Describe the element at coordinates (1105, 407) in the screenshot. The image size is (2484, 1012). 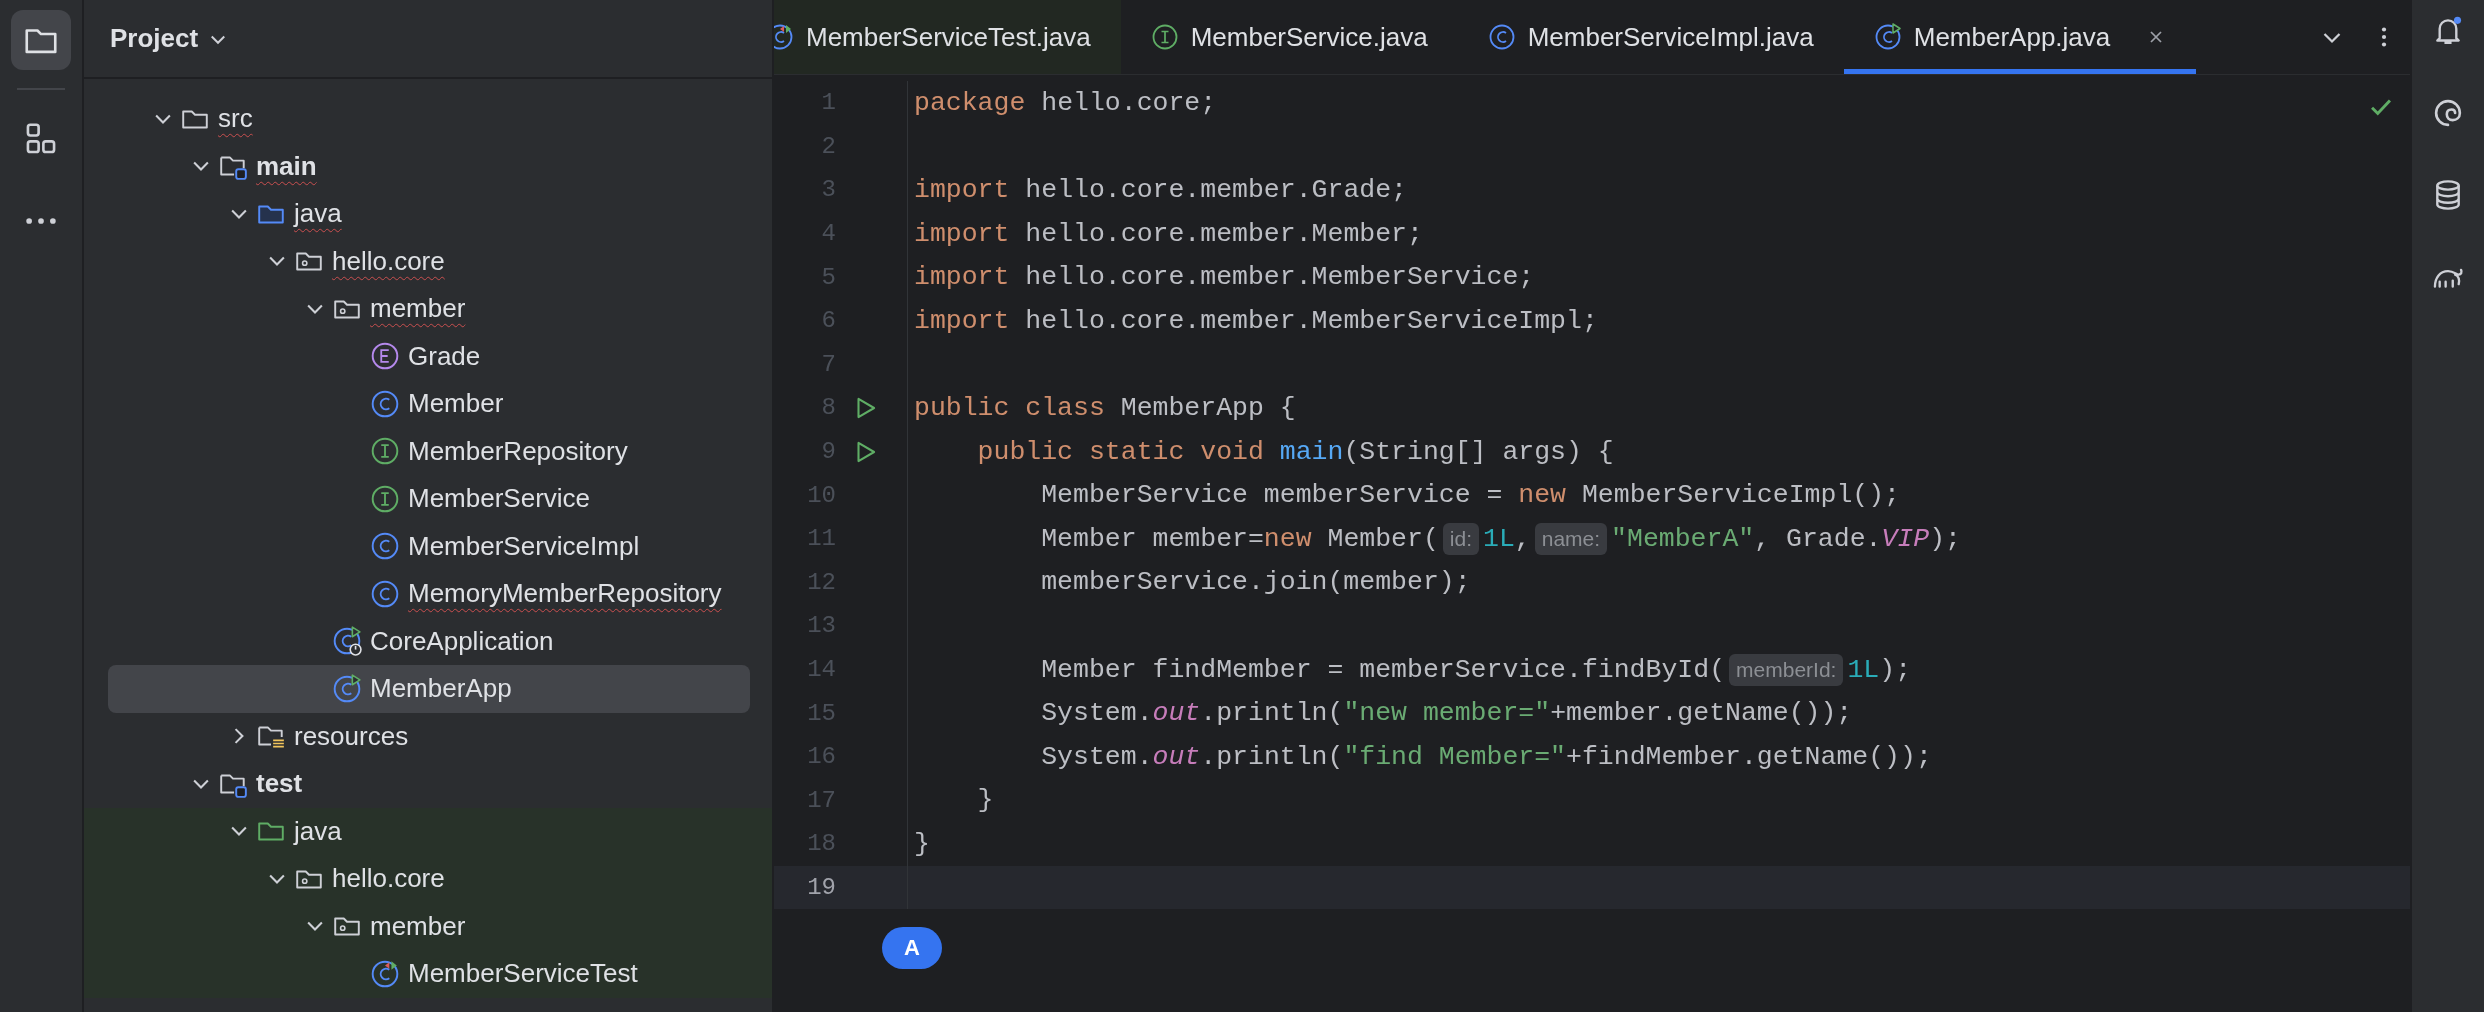
I see `code-text: public class MemberApp {` at that location.